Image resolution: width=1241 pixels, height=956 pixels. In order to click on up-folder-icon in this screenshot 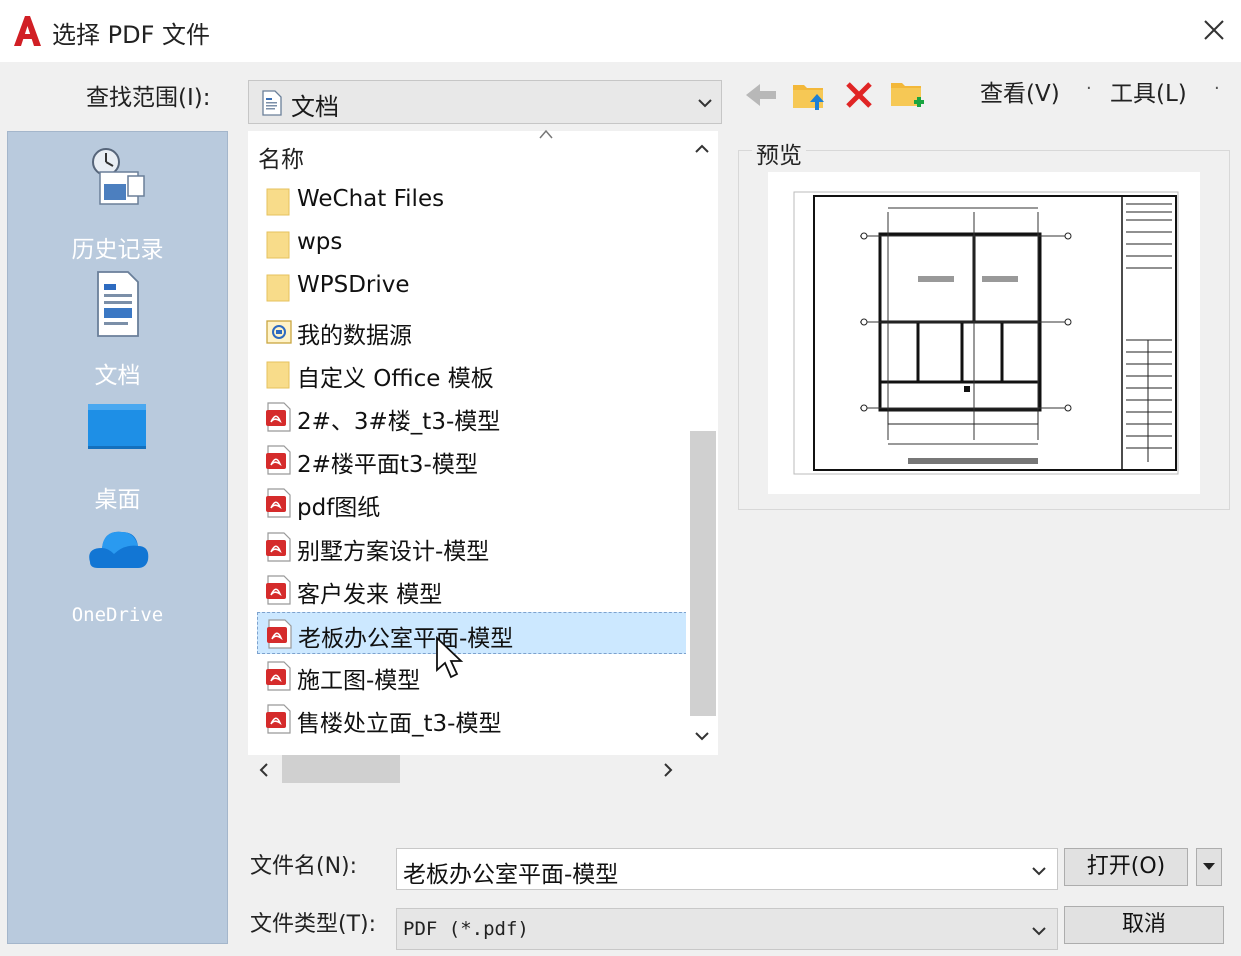, I will do `click(809, 95)`.